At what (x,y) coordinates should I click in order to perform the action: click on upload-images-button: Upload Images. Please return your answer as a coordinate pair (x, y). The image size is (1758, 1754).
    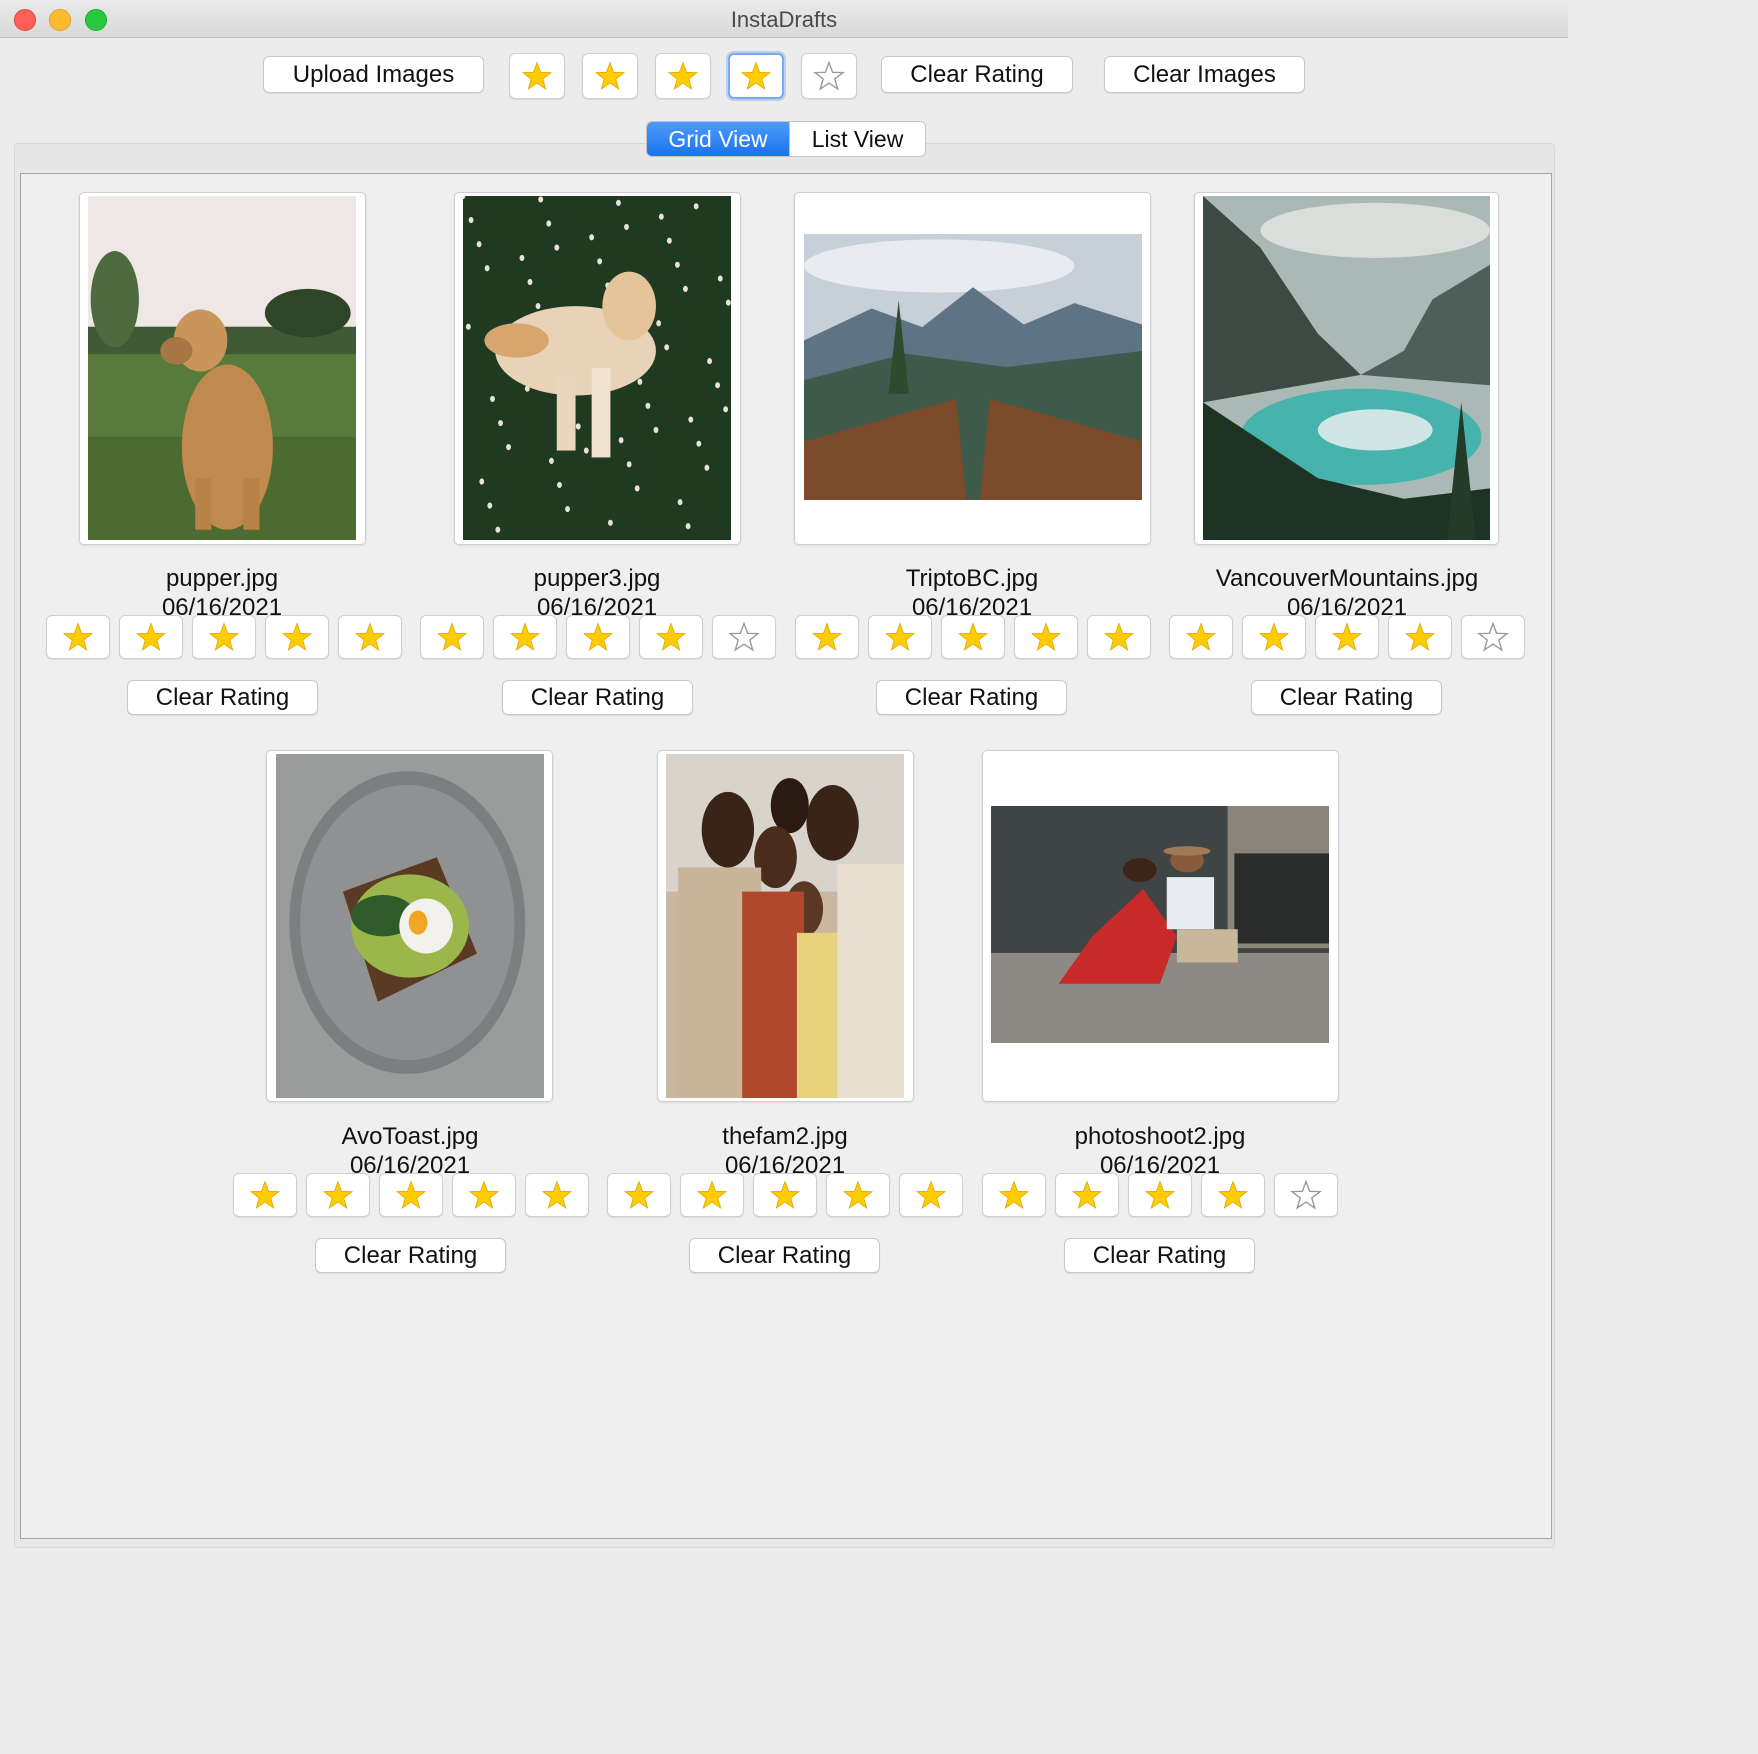
    Looking at the image, I should click on (373, 74).